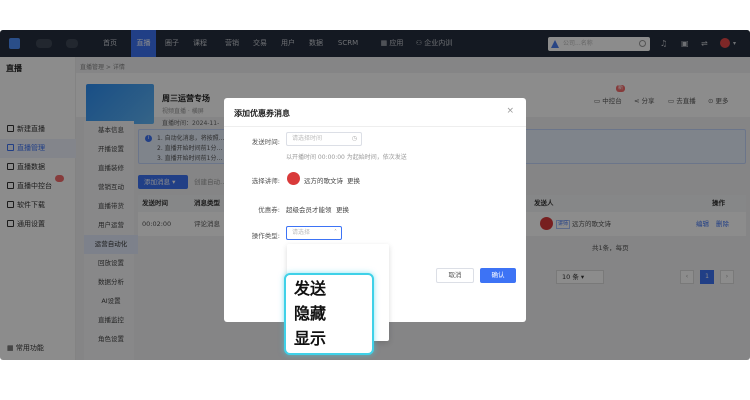  I want to click on close-icon: ×, so click(510, 111).